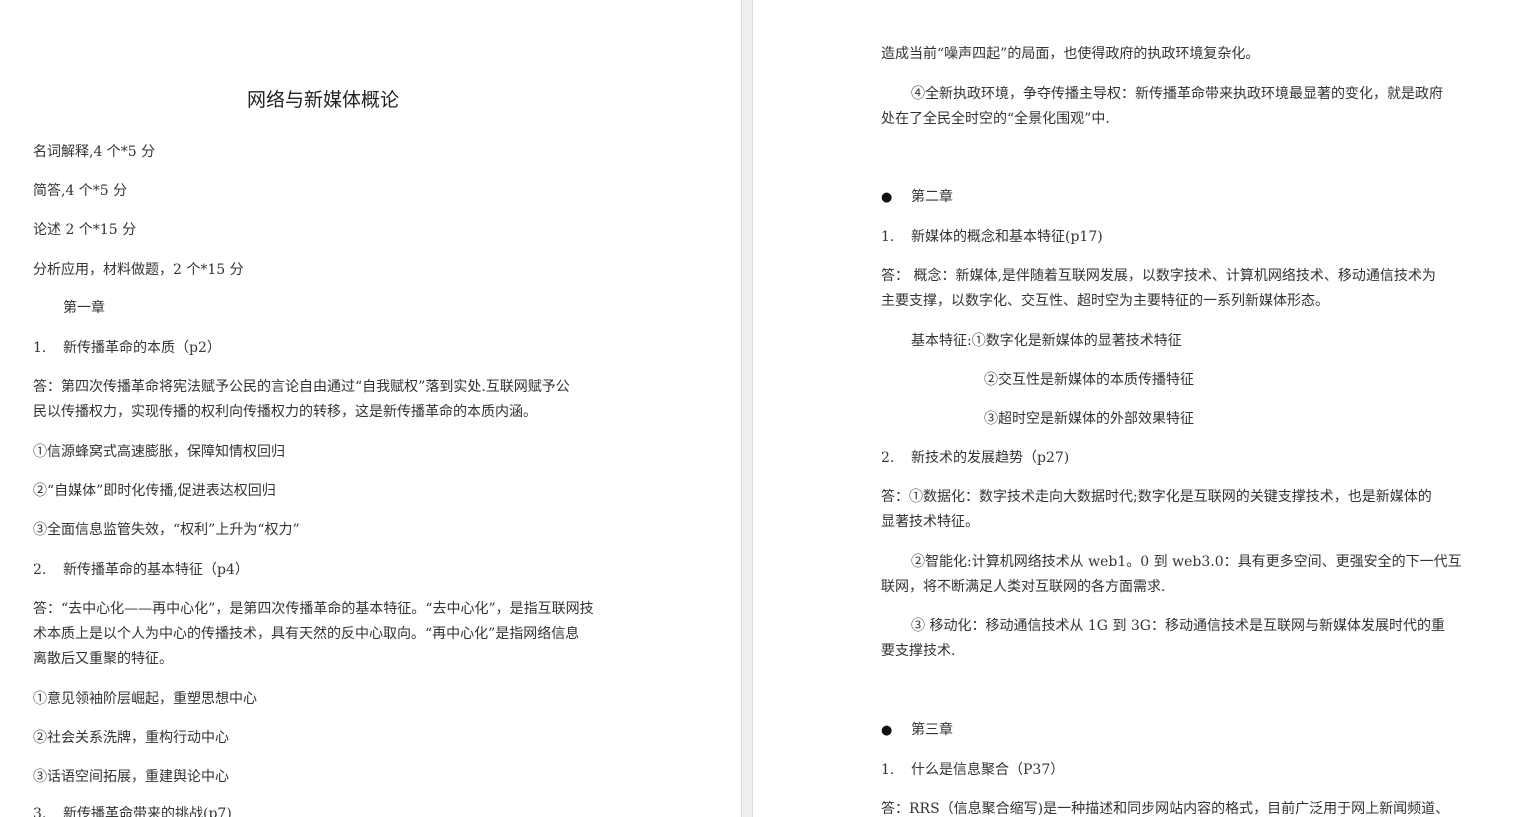  Describe the element at coordinates (301, 387) in the screenshot. I see `answer-line: 答：第四次传播革命将宪法赋予公民的言论自由通过“自我赋权”落到实处.互联网赋予公` at that location.